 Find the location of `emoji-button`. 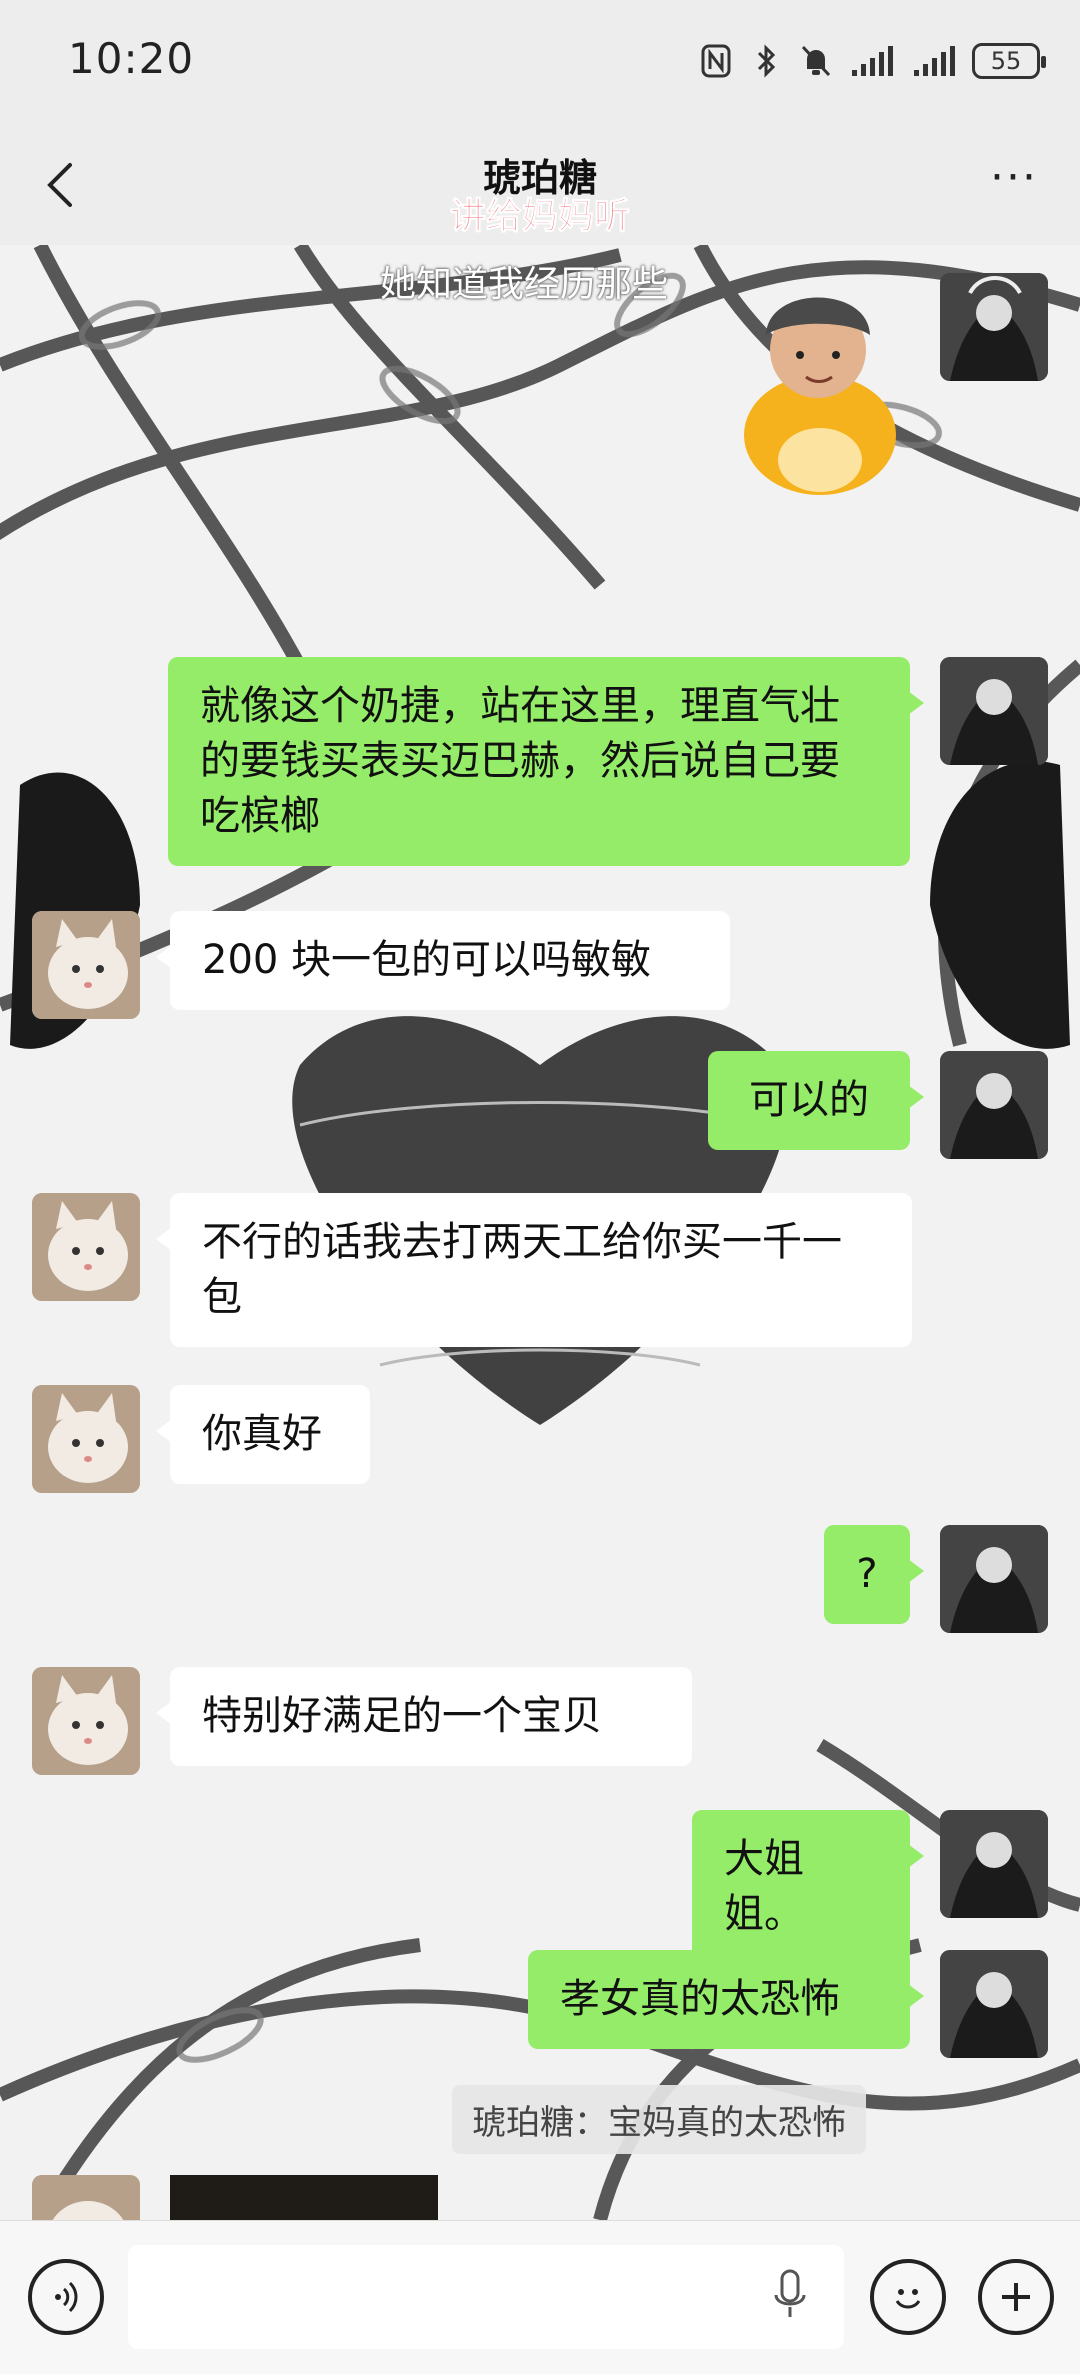

emoji-button is located at coordinates (908, 2297).